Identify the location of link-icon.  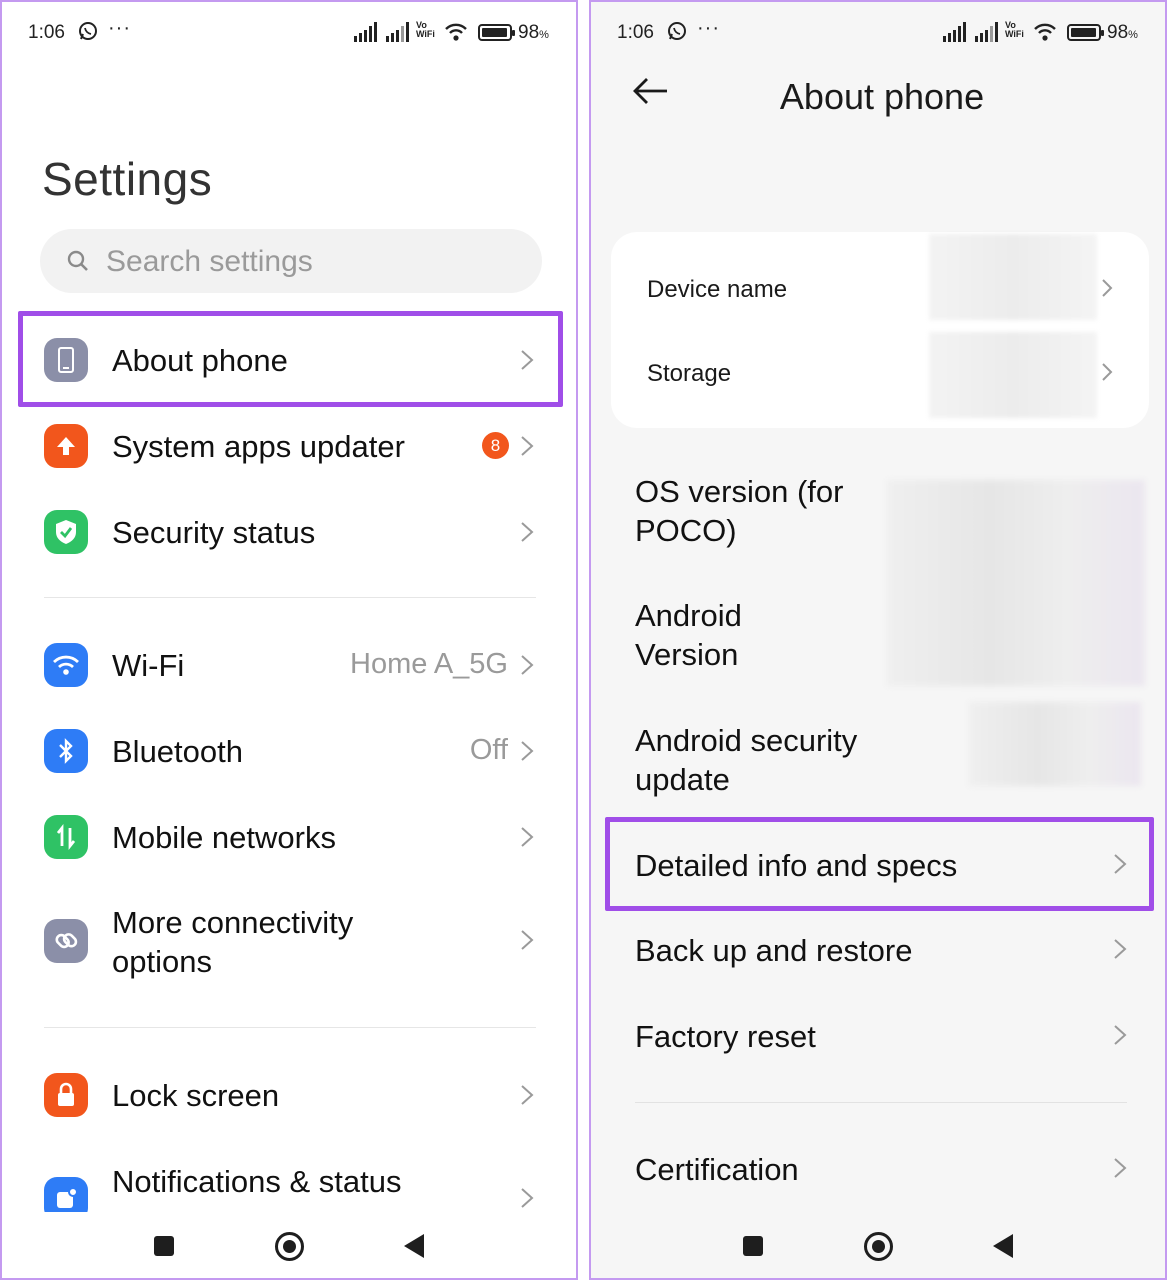
(66, 941).